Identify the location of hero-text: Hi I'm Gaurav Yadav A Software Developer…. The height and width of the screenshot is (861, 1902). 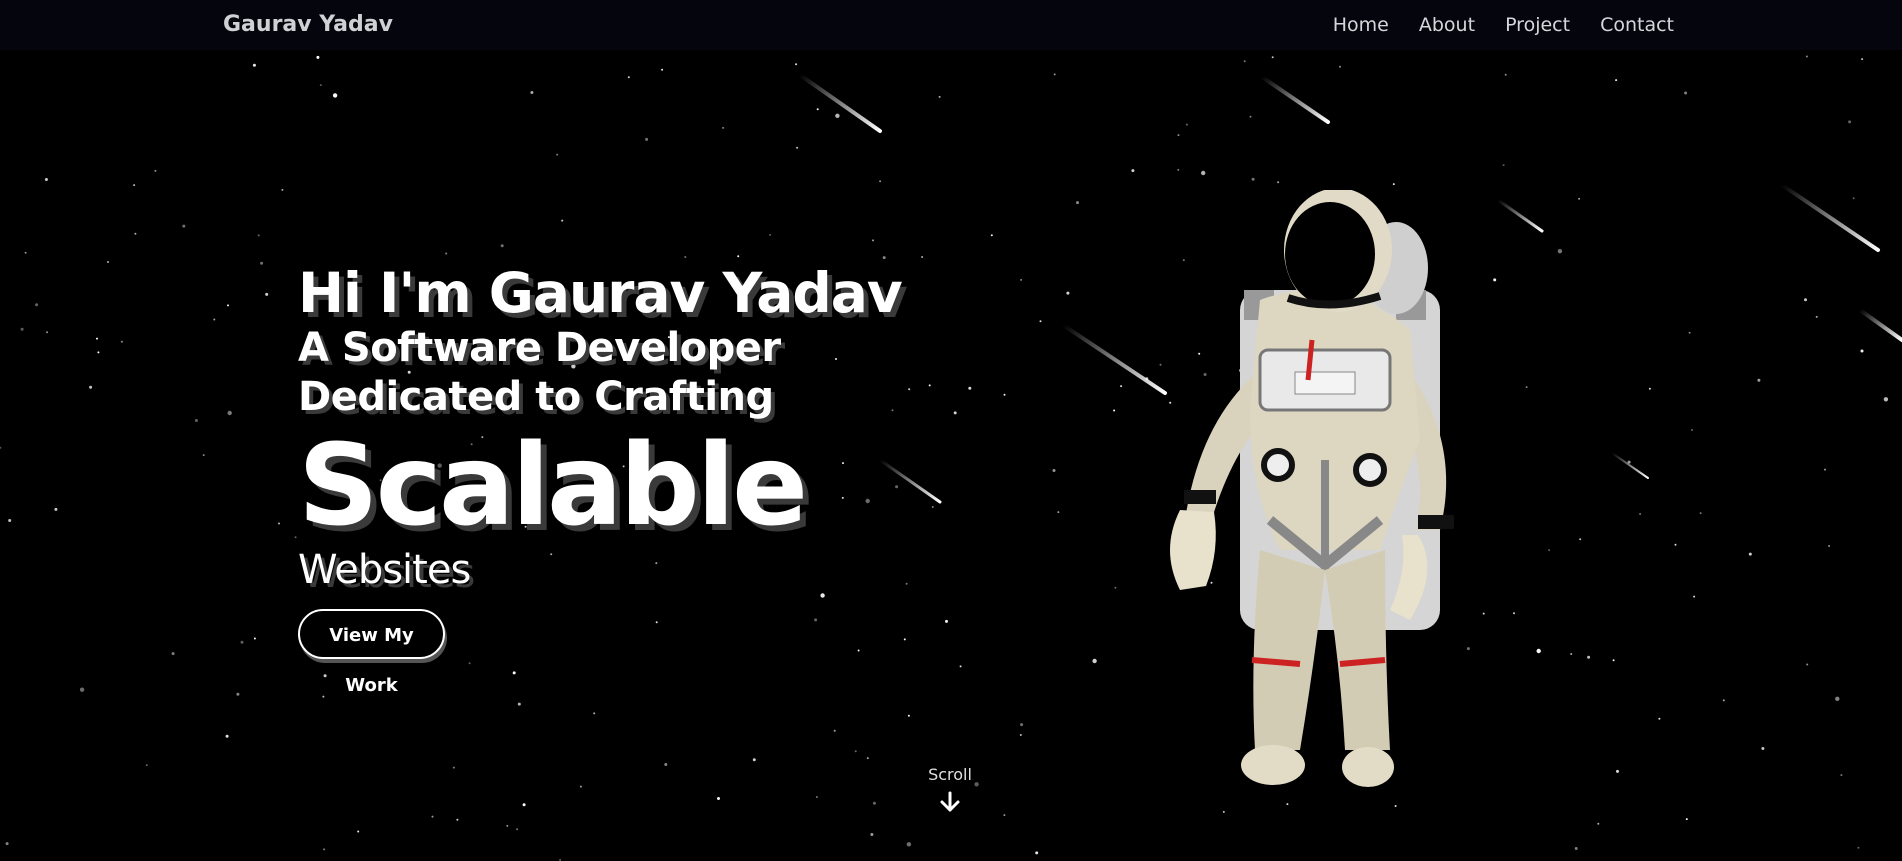
(600, 427).